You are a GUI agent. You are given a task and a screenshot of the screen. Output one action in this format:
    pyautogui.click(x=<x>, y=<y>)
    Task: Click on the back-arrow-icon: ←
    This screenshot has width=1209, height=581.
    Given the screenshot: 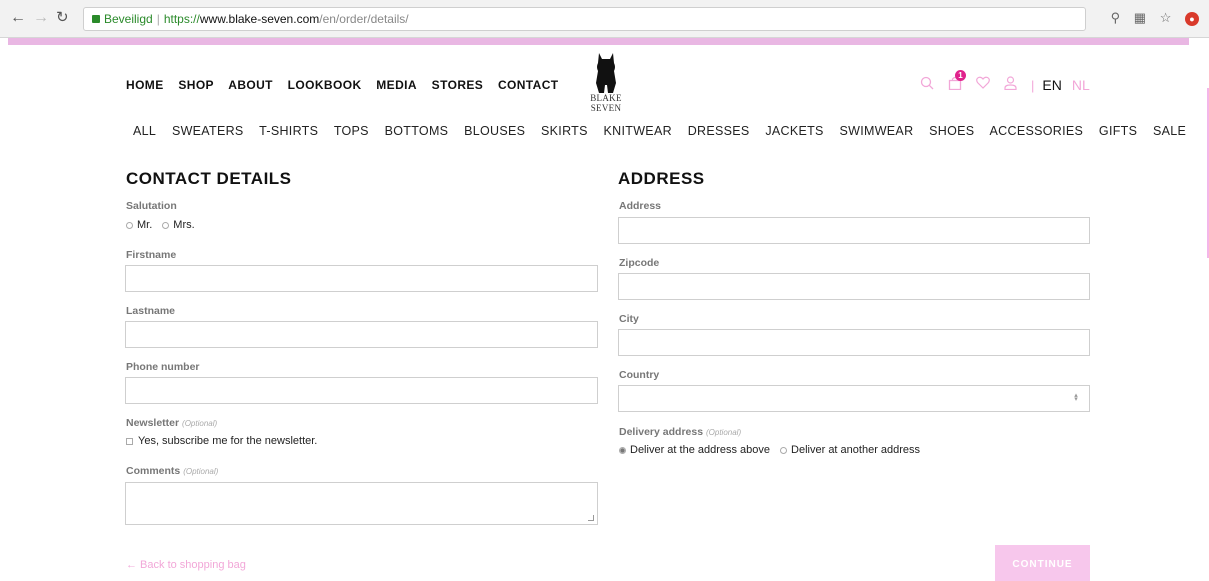 What is the action you would take?
    pyautogui.click(x=18, y=18)
    